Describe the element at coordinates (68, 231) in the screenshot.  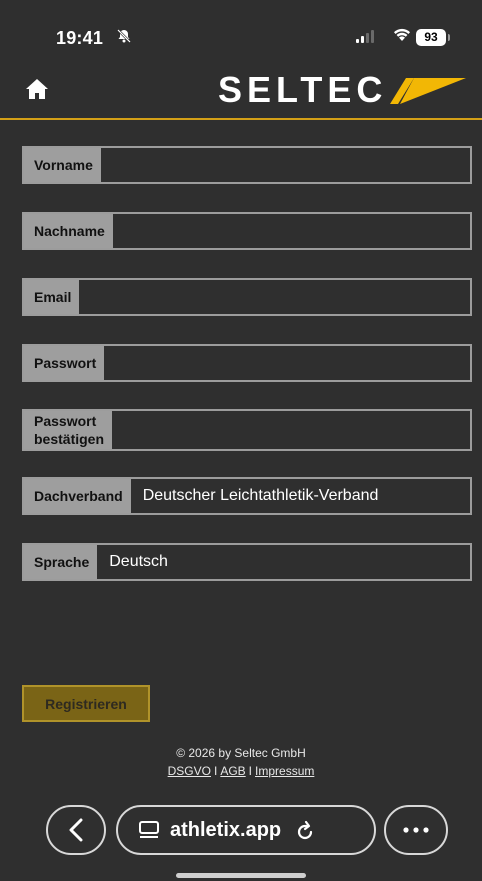
I see `last-name-label: Nachname` at that location.